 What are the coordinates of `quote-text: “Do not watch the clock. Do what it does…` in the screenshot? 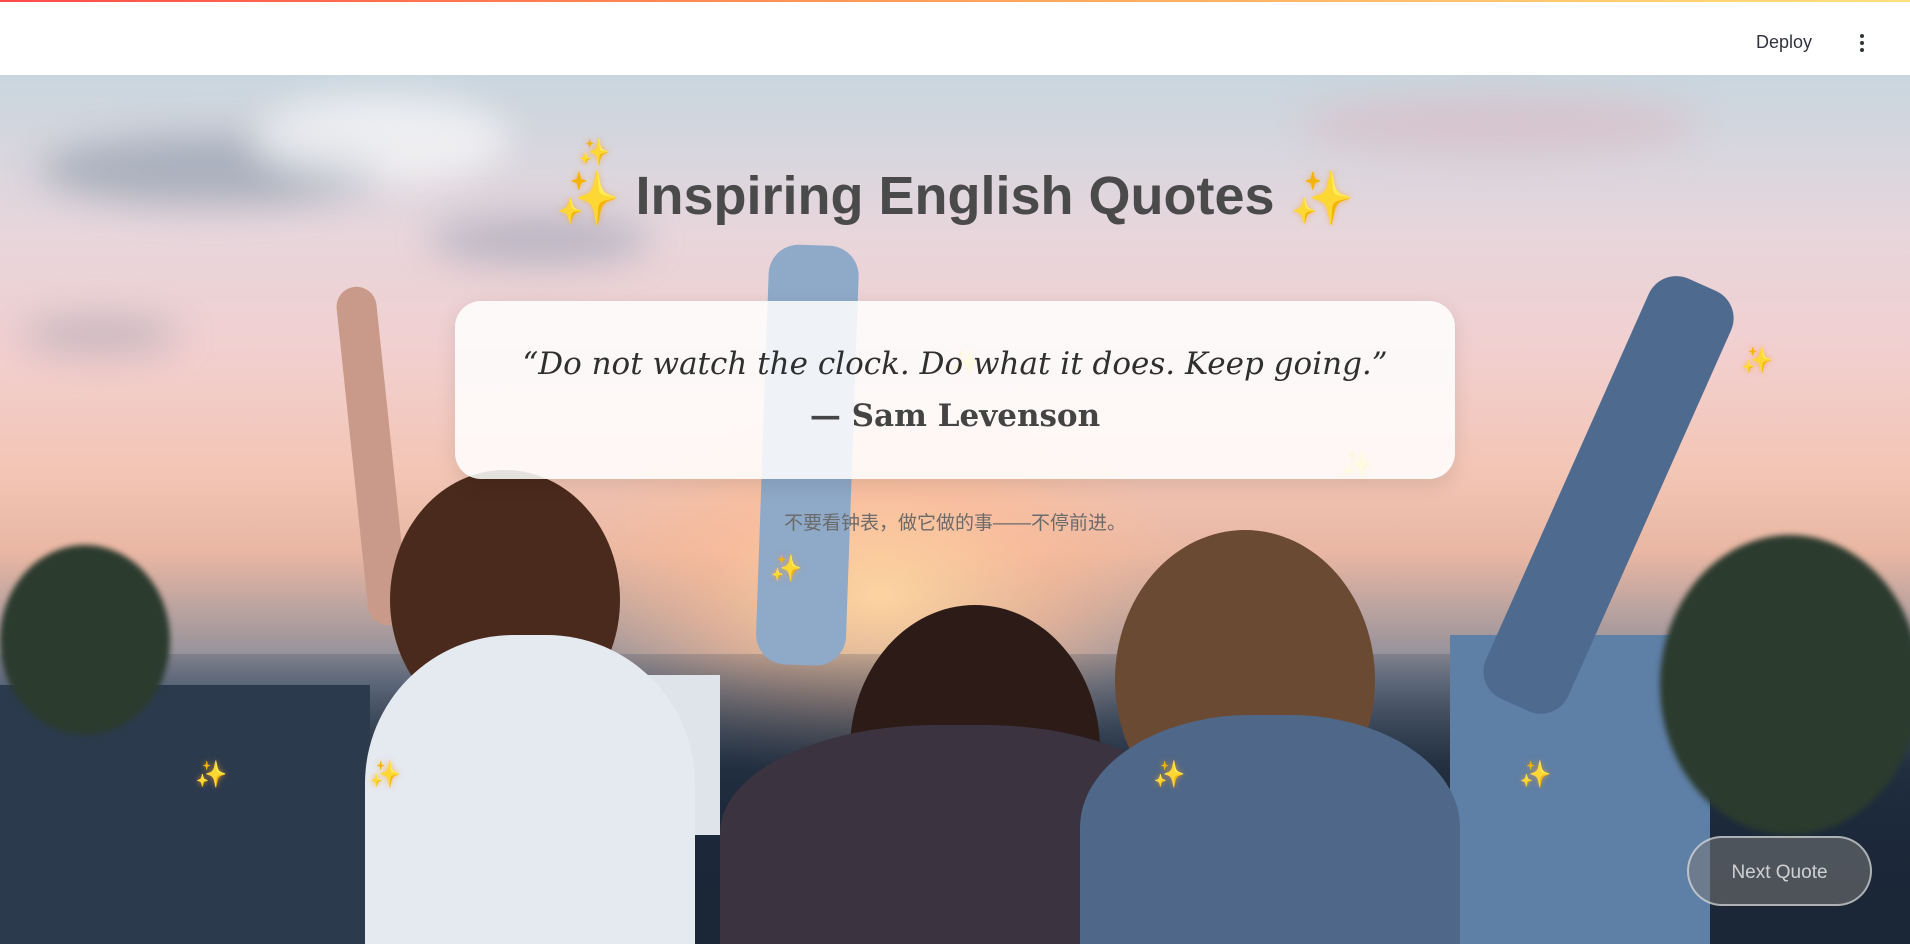 It's located at (955, 364).